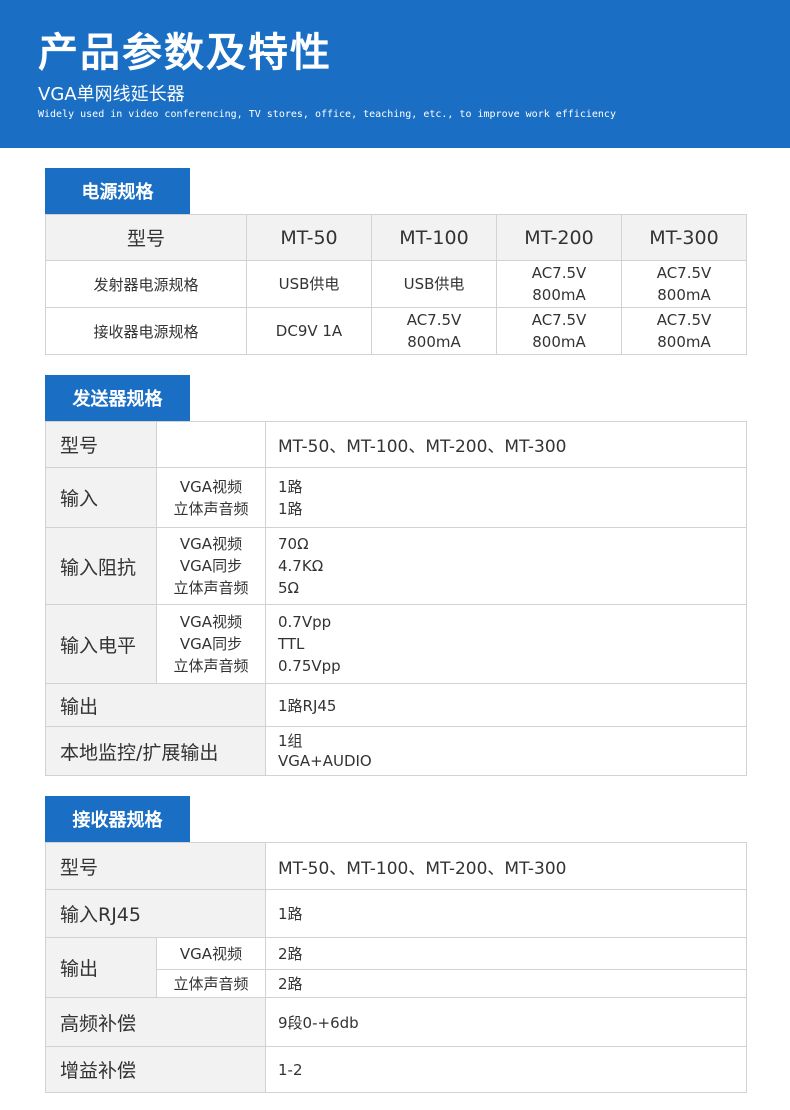 The height and width of the screenshot is (1110, 790). What do you see at coordinates (506, 566) in the screenshot?
I see `table-cell: 70Ω 4.7KΩ 5Ω` at bounding box center [506, 566].